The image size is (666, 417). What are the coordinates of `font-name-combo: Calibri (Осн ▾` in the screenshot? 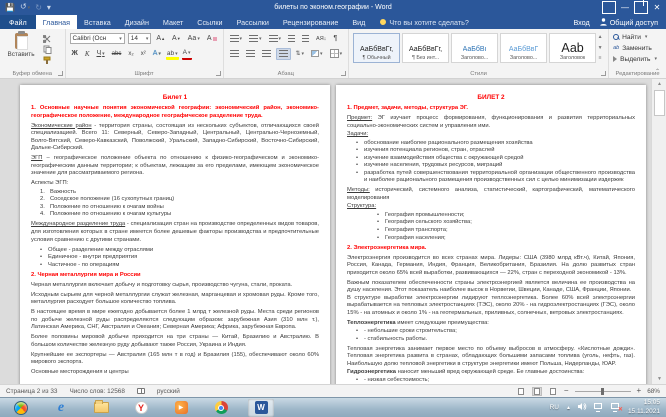 It's located at (97, 38).